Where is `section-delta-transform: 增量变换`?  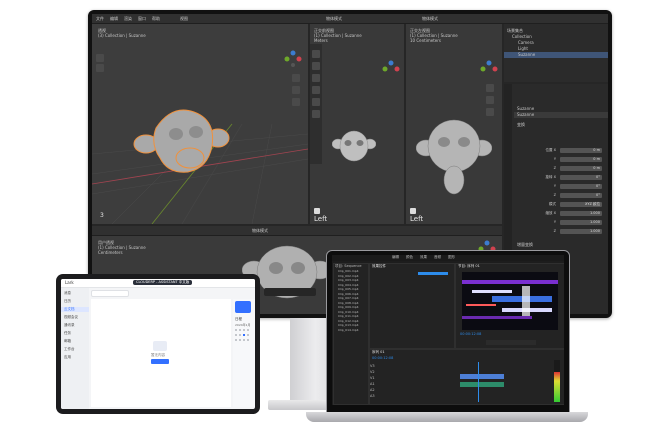 section-delta-transform: 增量变换 is located at coordinates (523, 245).